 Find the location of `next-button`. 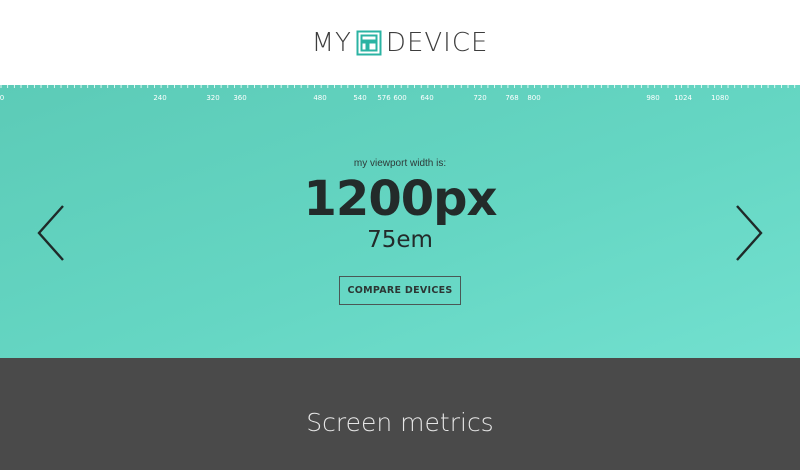

next-button is located at coordinates (749, 233).